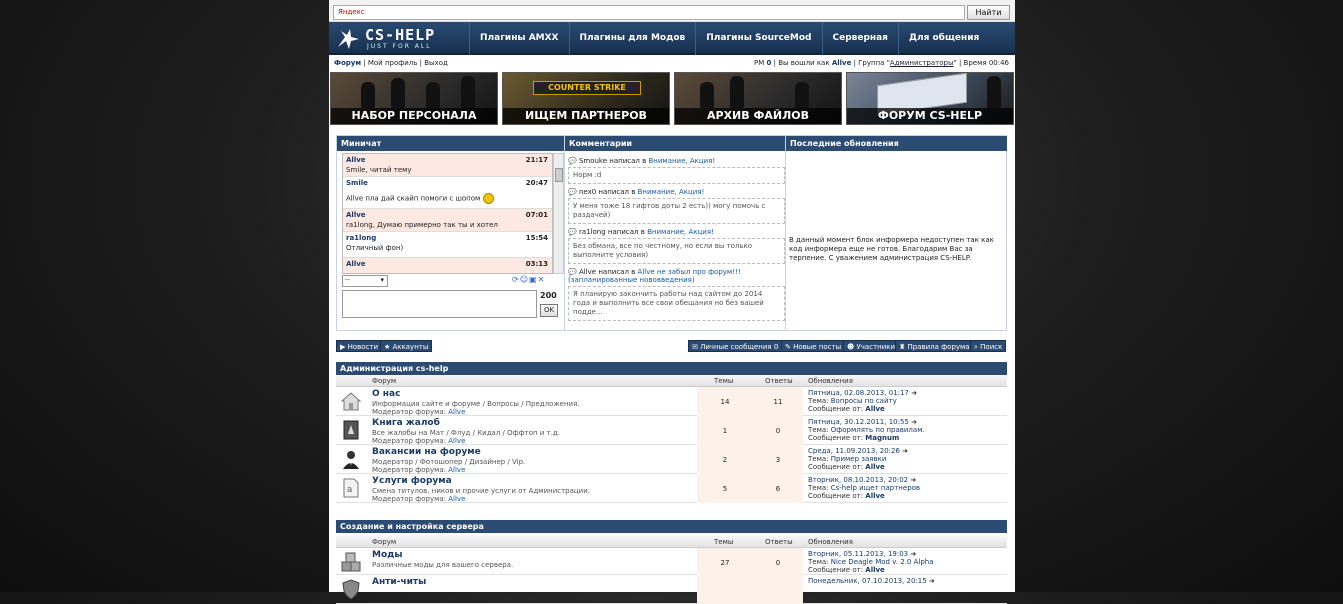  Describe the element at coordinates (347, 63) in the screenshot. I see `forum-link: Форум` at that location.